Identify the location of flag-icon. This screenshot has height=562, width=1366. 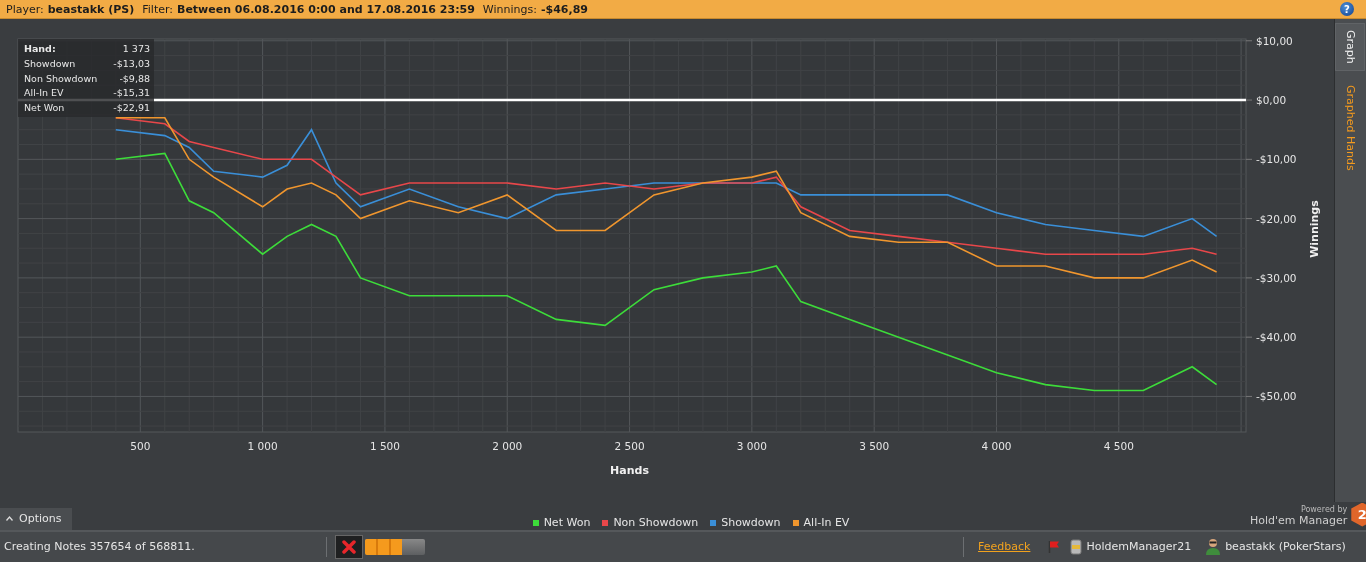
(1054, 546).